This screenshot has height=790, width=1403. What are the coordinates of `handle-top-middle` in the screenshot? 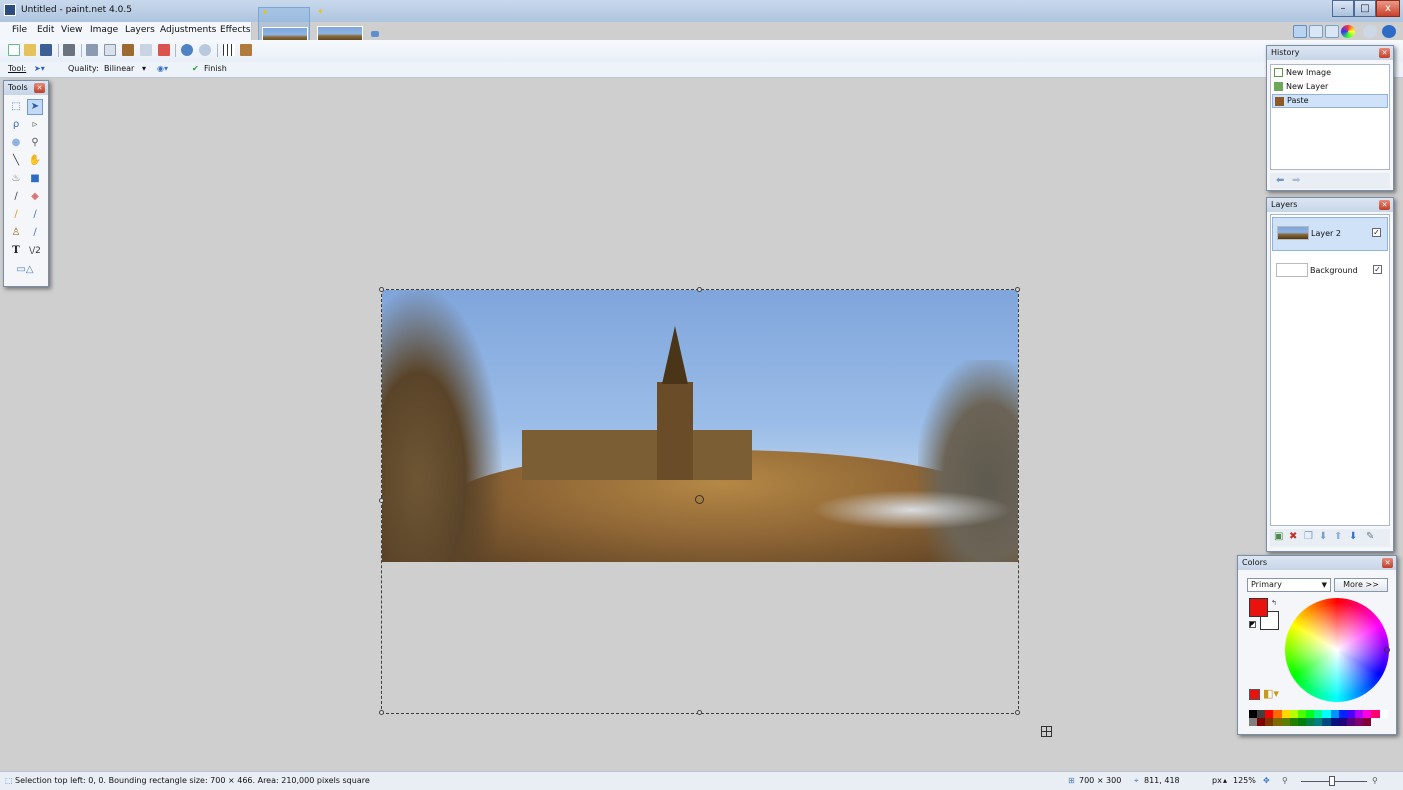 It's located at (699, 289).